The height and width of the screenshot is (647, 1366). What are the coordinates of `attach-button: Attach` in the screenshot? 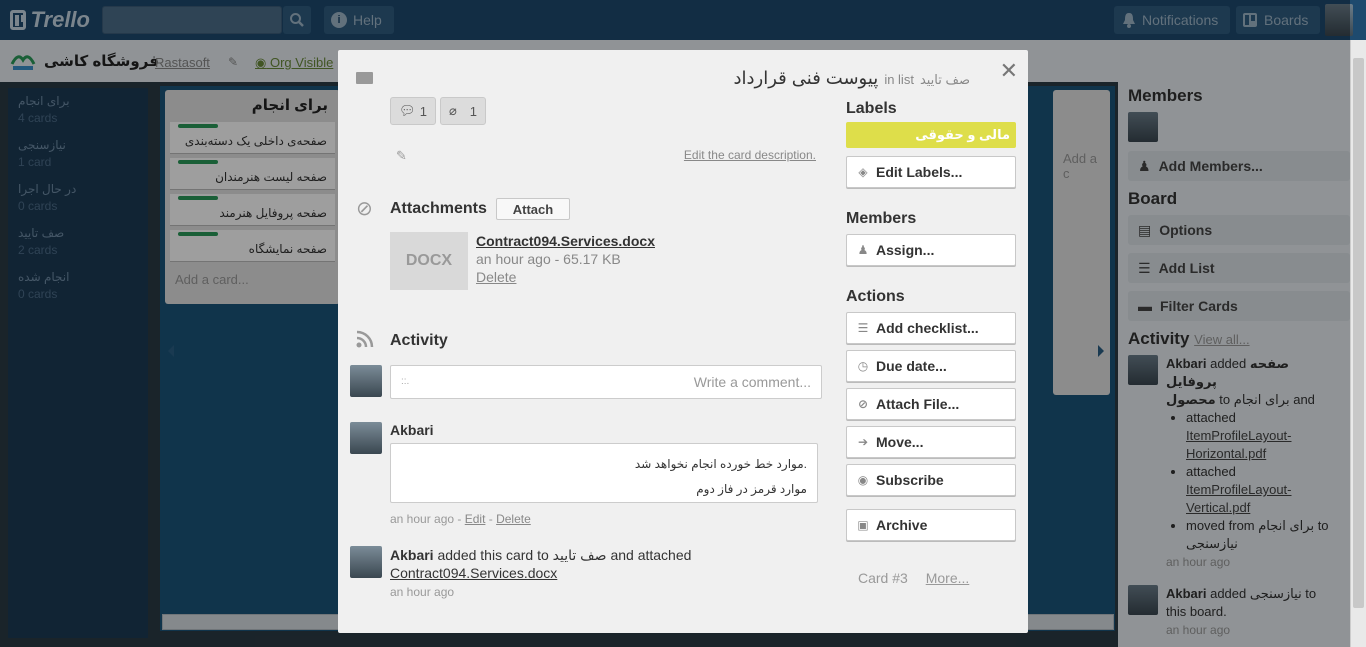 It's located at (533, 209).